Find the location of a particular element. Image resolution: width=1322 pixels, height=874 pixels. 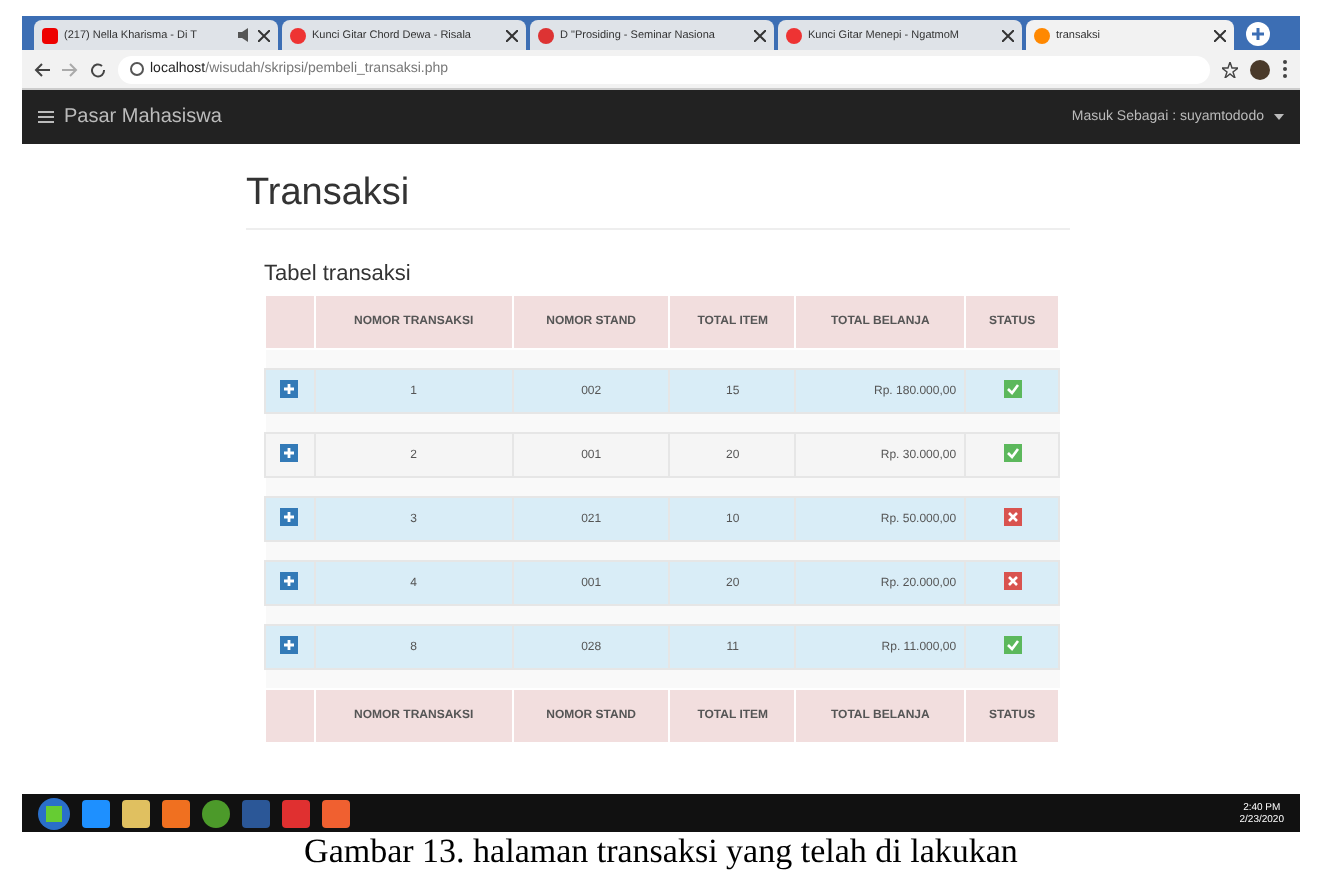

start-icon is located at coordinates (54, 813).